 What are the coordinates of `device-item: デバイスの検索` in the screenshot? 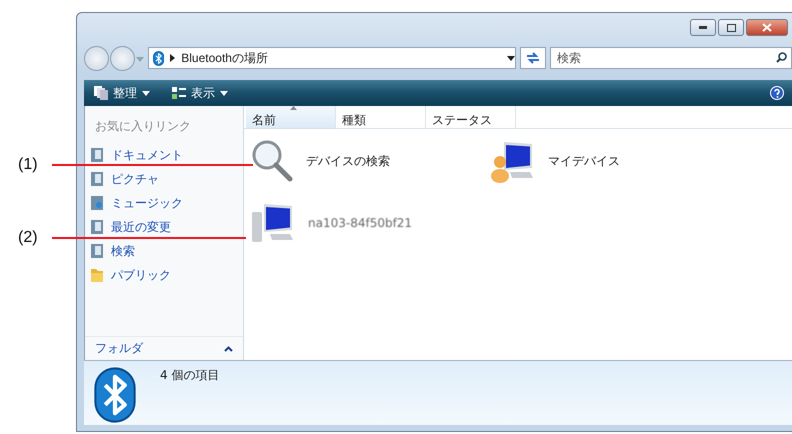 It's located at (370, 161).